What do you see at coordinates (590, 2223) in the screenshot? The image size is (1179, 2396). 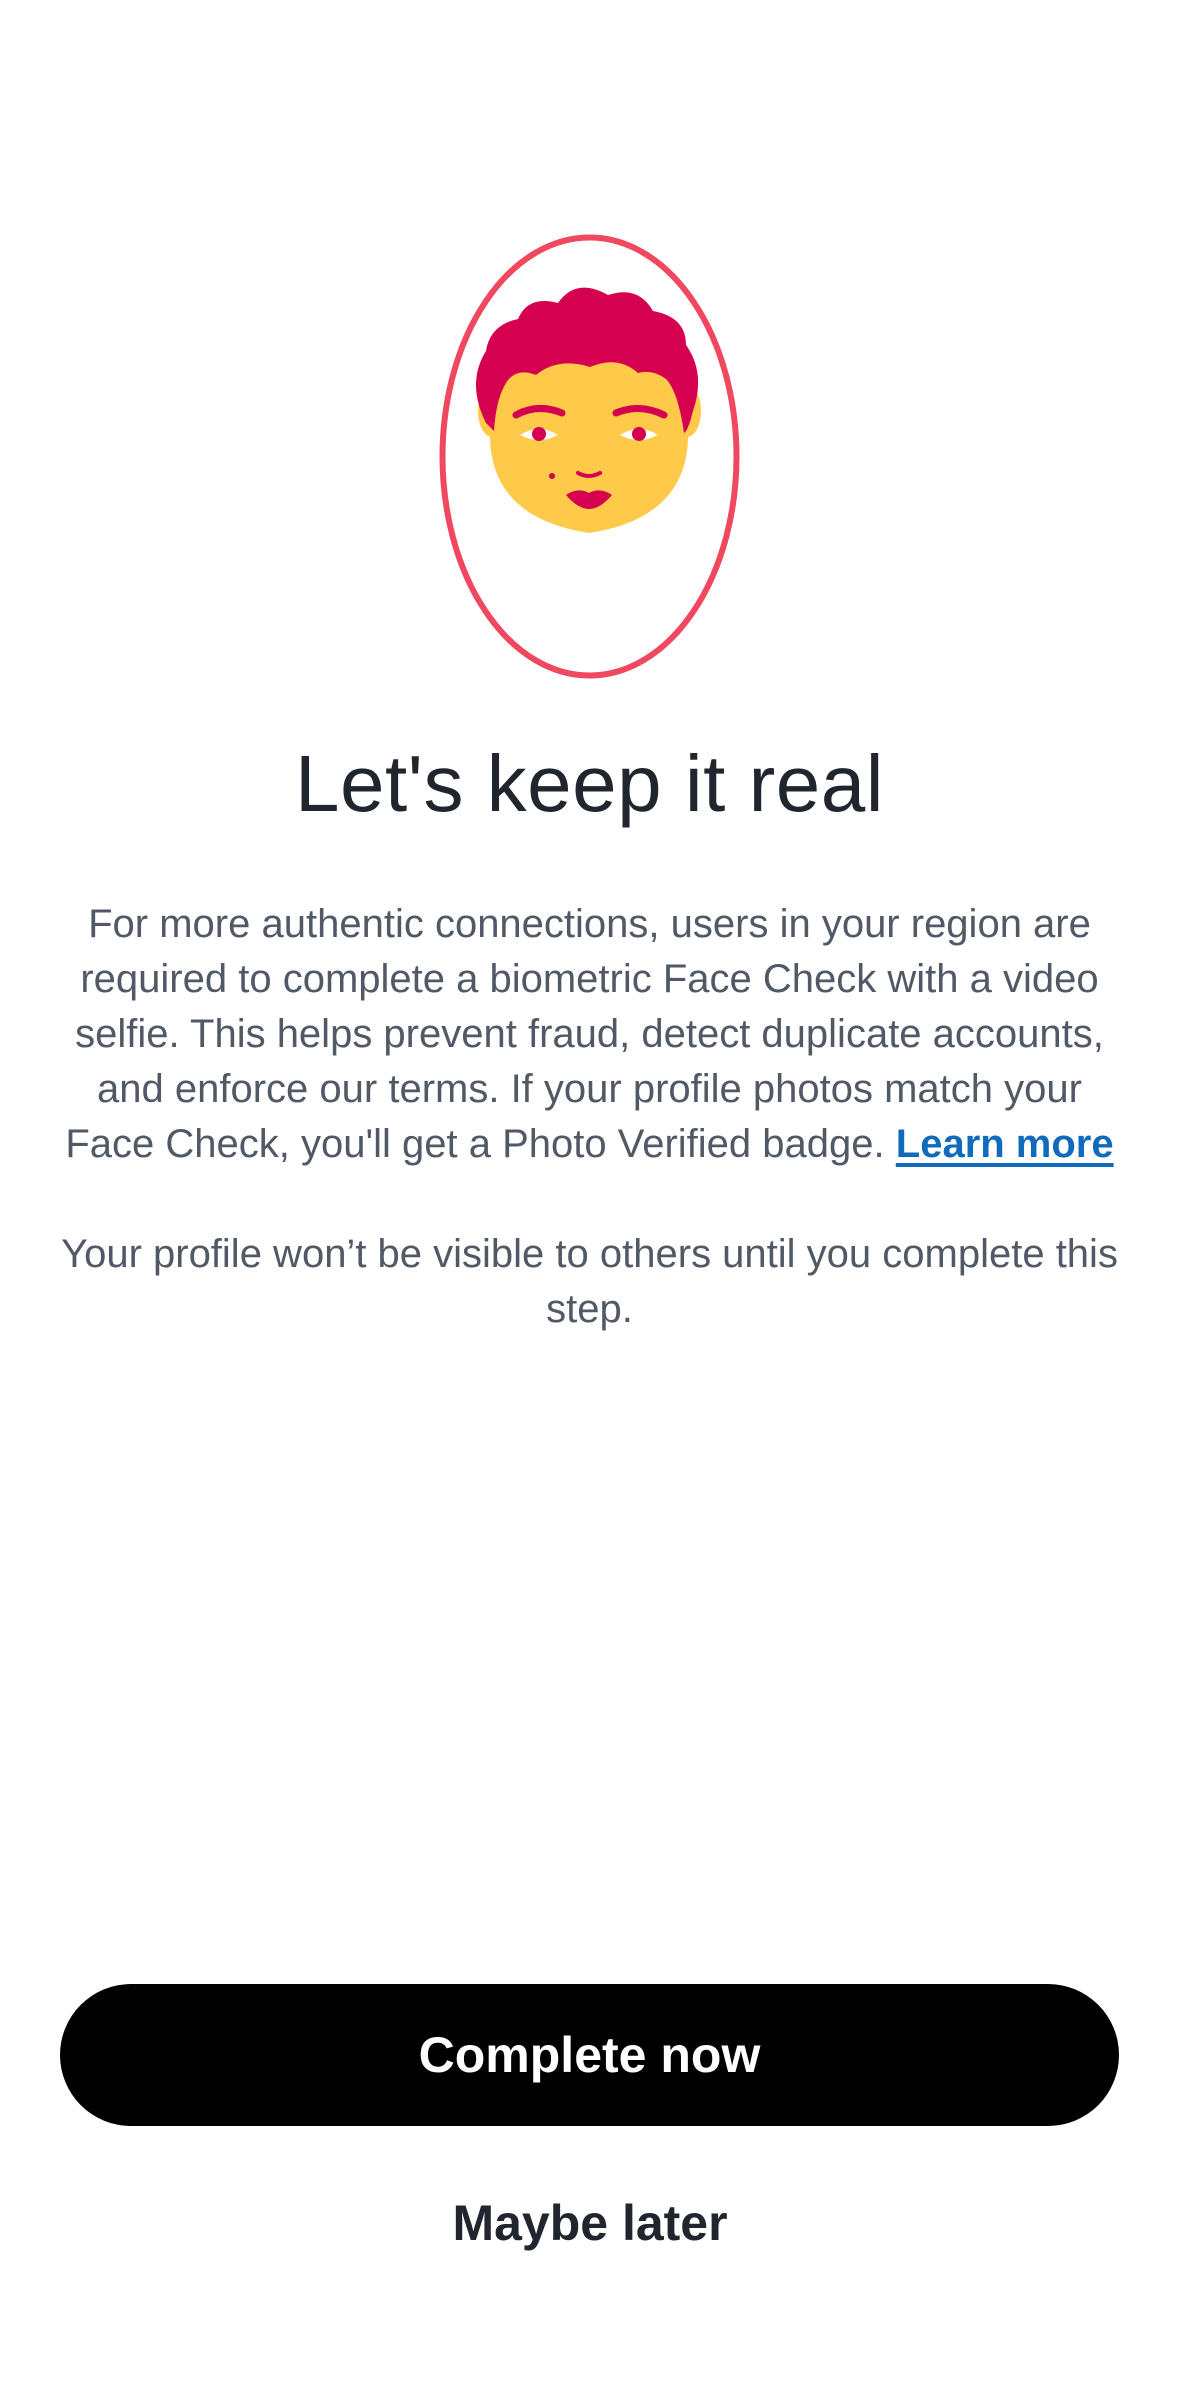 I see `maybe-later-button: Maybe later` at bounding box center [590, 2223].